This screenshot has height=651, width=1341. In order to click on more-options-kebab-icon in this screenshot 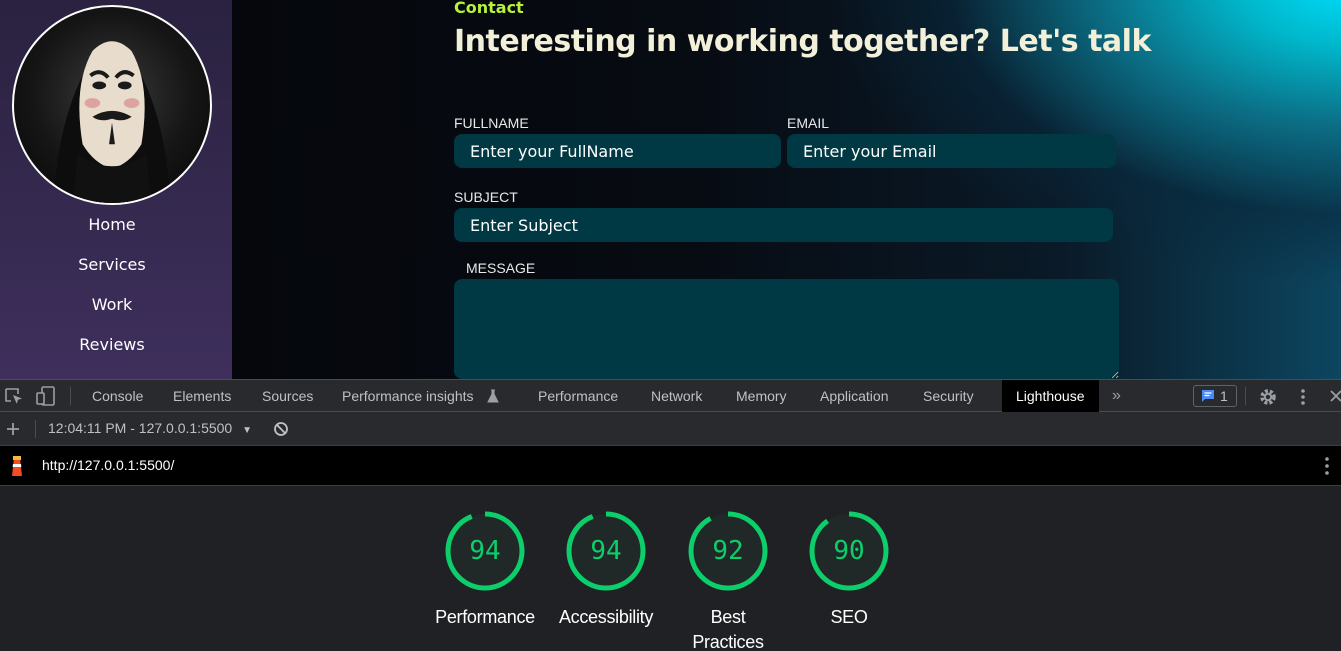, I will do `click(1303, 399)`.